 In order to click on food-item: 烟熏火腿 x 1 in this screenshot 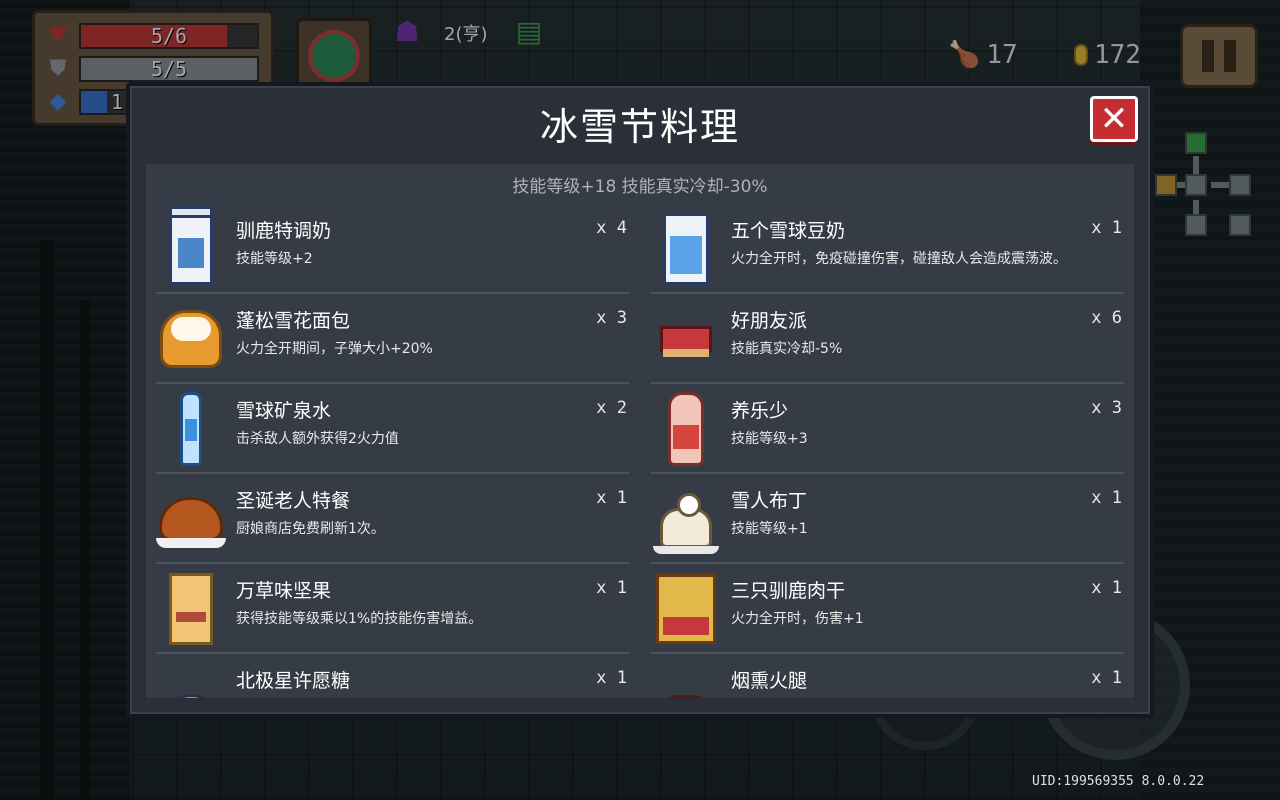, I will do `click(887, 676)`.